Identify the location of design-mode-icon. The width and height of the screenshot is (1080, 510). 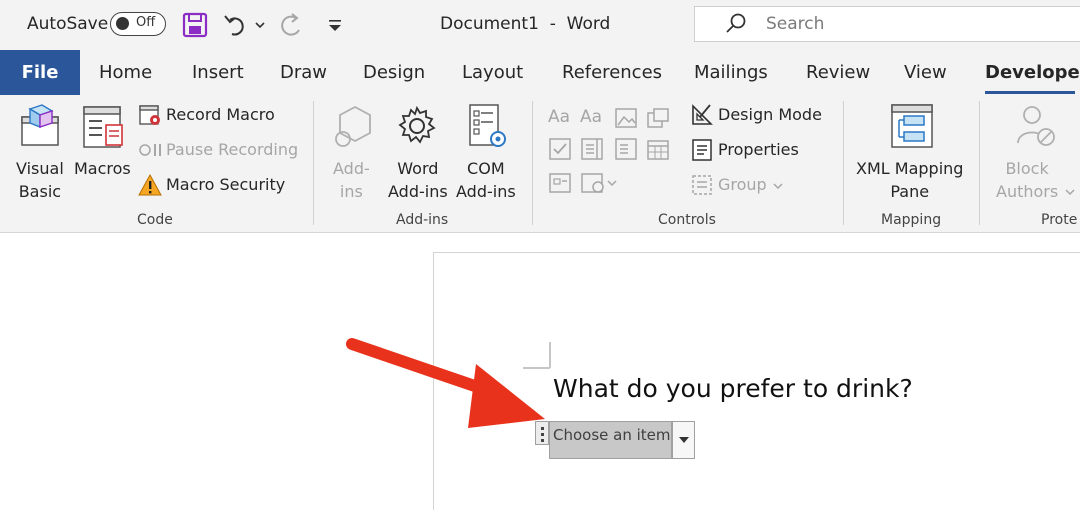
(702, 114).